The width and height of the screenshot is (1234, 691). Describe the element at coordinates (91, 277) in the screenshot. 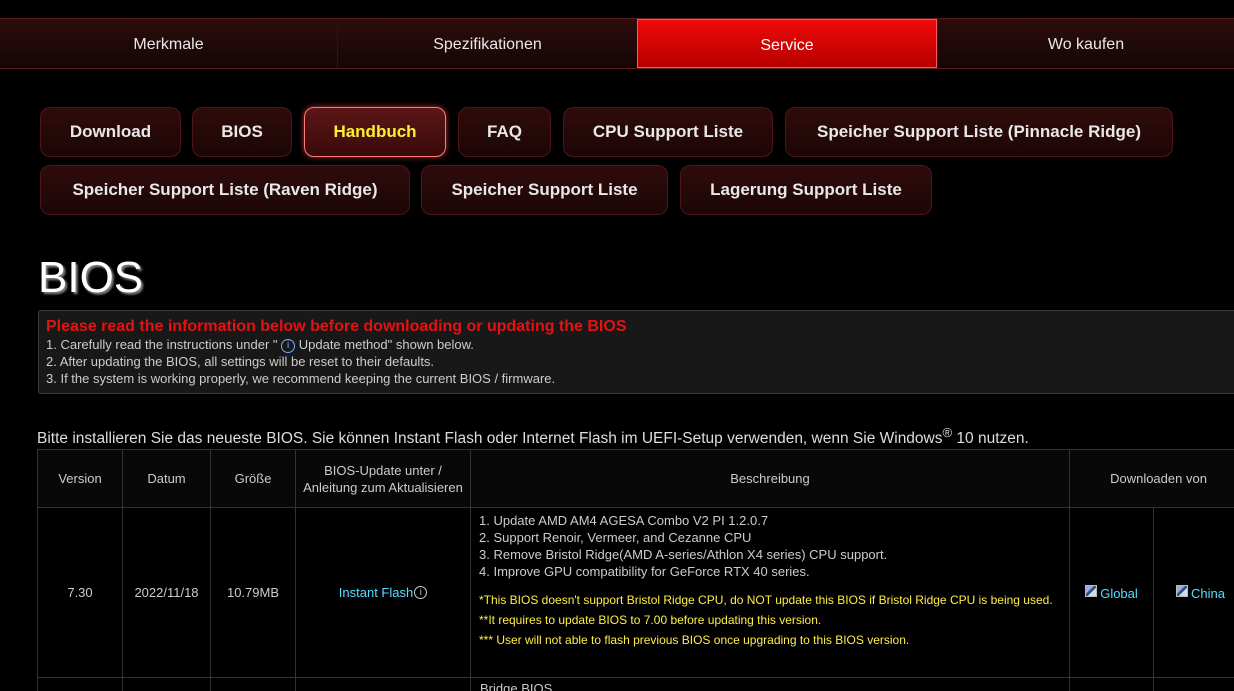

I see `page-title: BIOS` at that location.